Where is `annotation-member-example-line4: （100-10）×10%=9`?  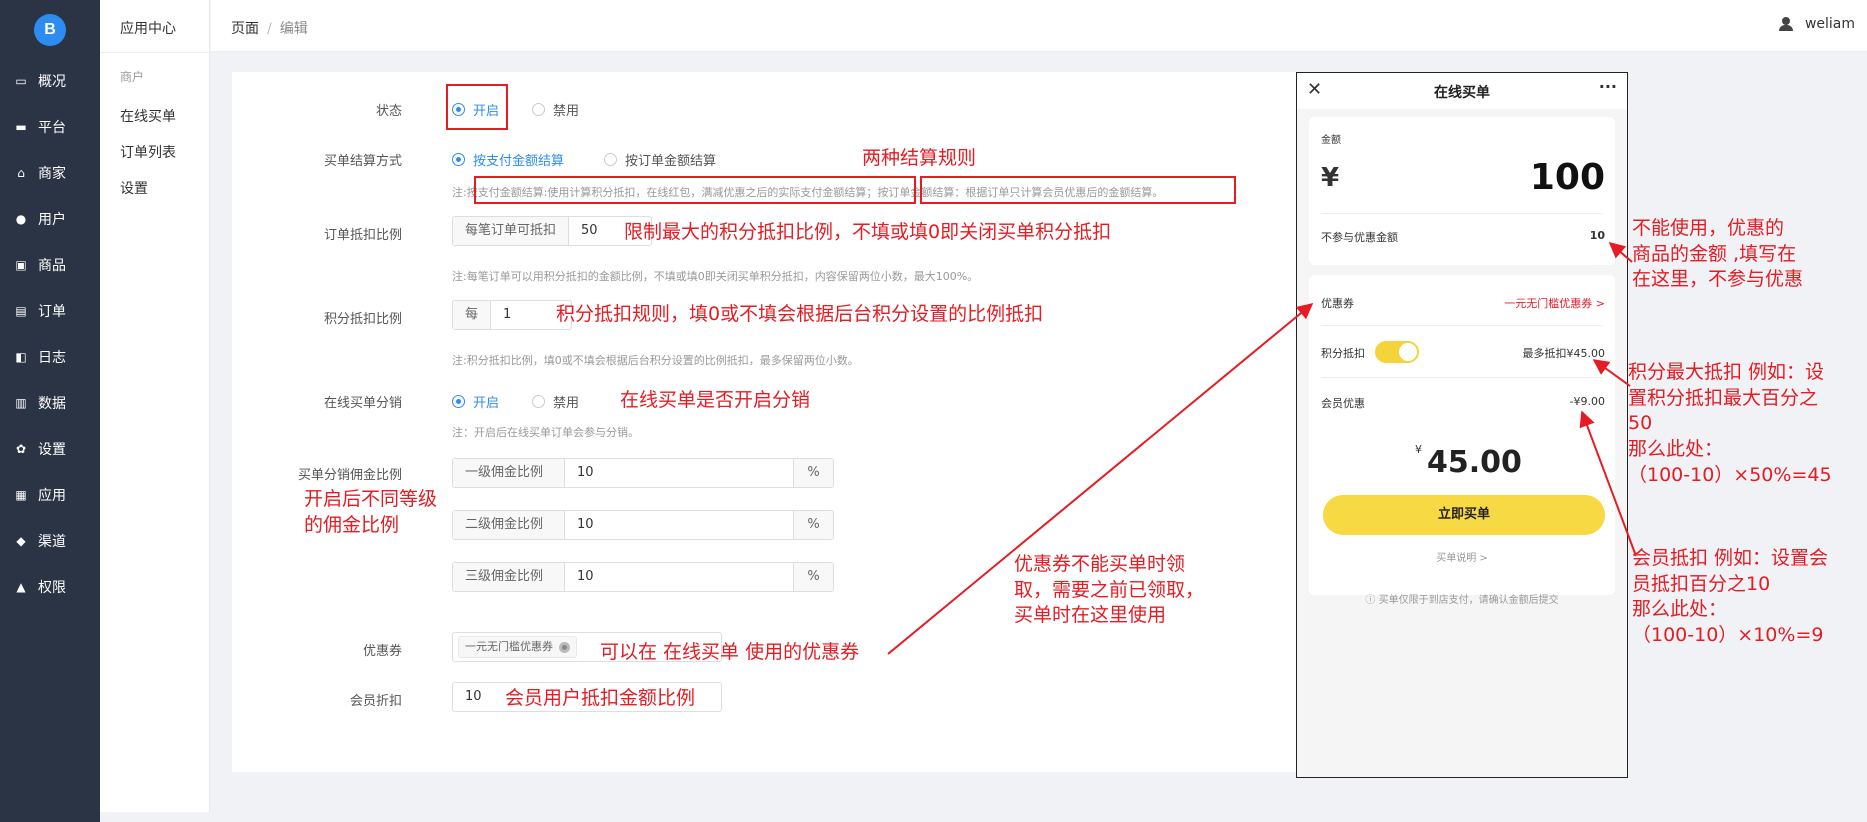
annotation-member-example-line4: （100-10）×10%=9 is located at coordinates (1728, 634).